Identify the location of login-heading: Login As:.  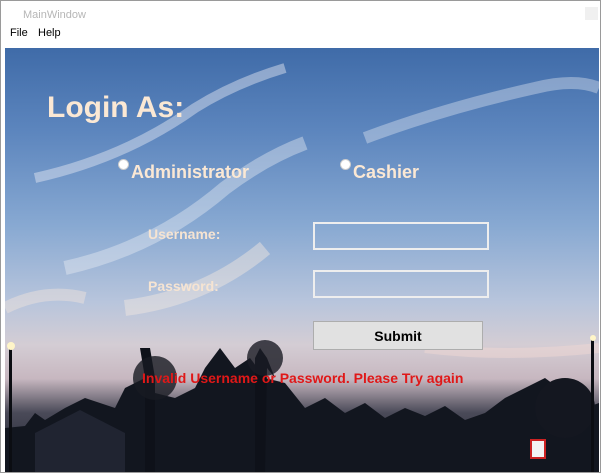
(116, 107).